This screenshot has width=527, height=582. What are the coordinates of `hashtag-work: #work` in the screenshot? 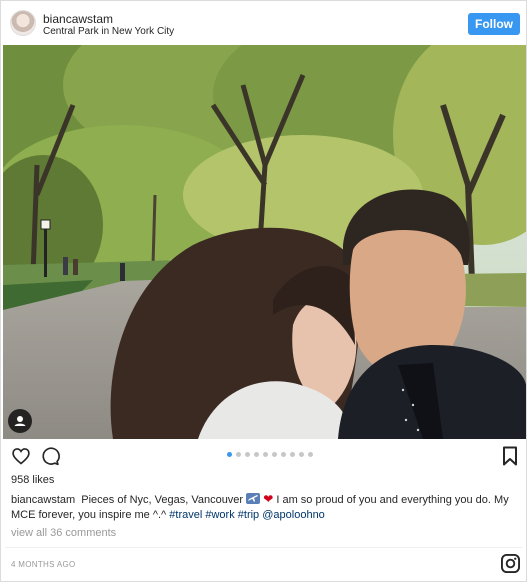 It's located at (219, 515).